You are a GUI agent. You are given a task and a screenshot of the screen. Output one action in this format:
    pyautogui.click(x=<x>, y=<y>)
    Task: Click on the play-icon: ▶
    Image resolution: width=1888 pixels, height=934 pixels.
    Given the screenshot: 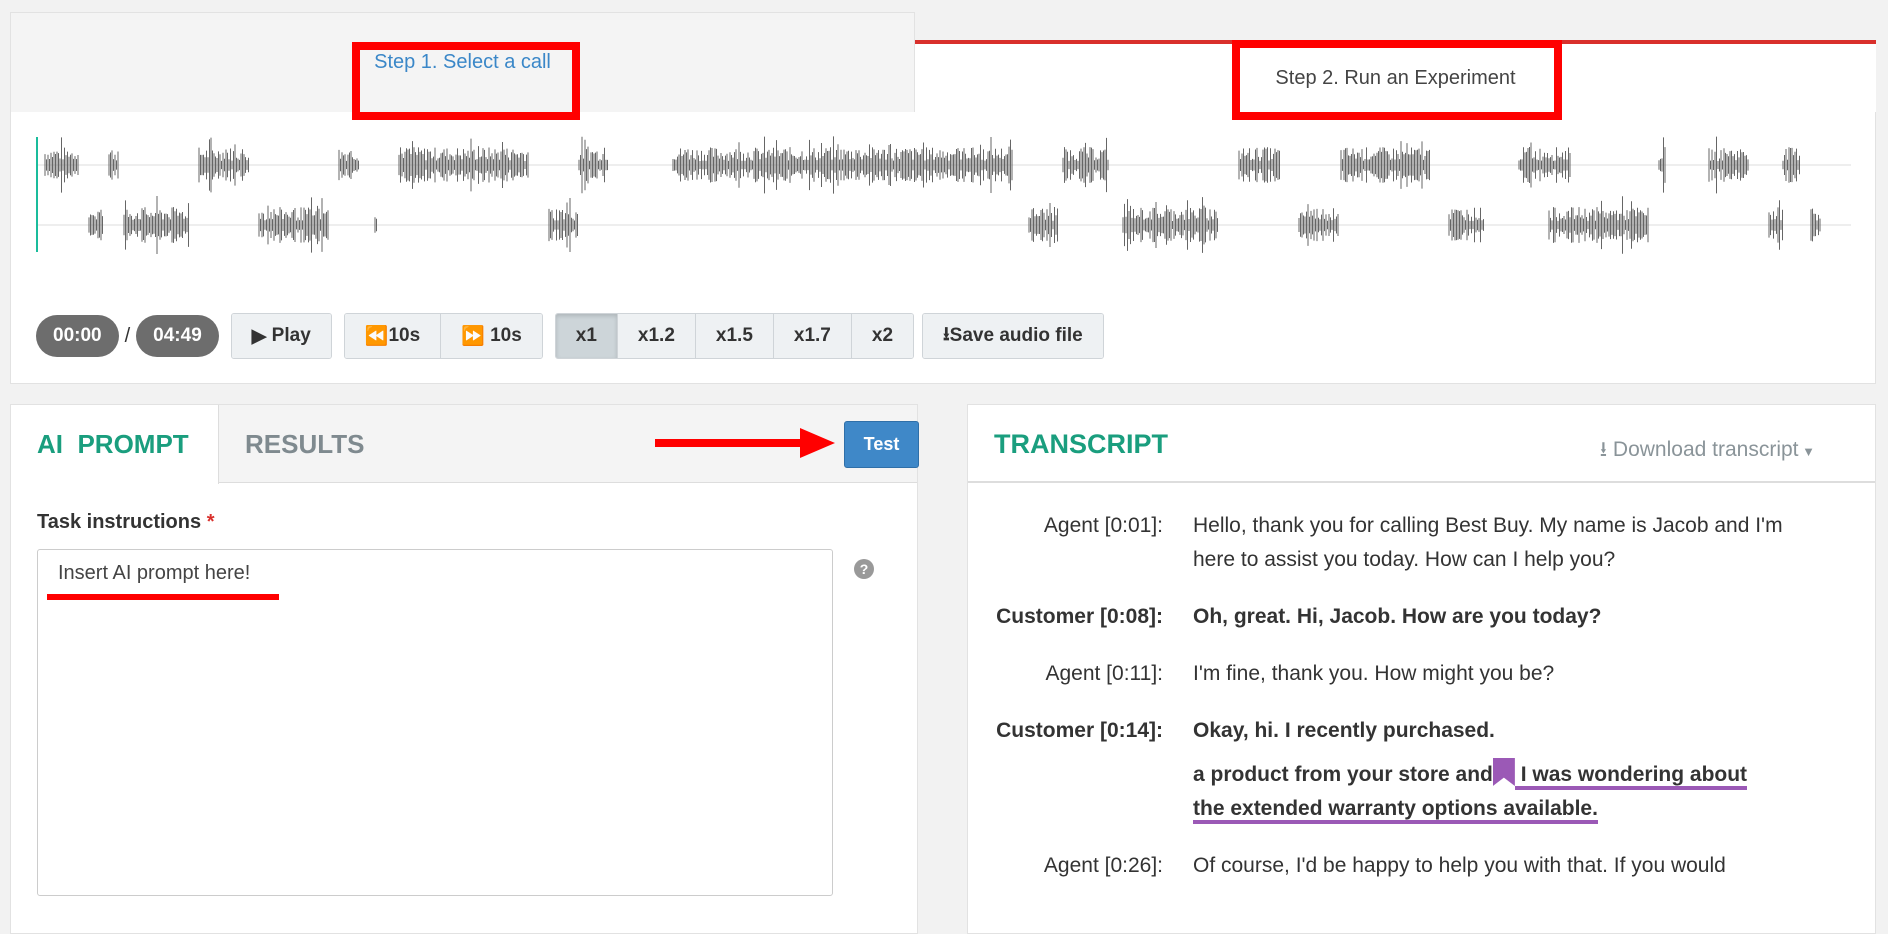 What is the action you would take?
    pyautogui.click(x=261, y=336)
    